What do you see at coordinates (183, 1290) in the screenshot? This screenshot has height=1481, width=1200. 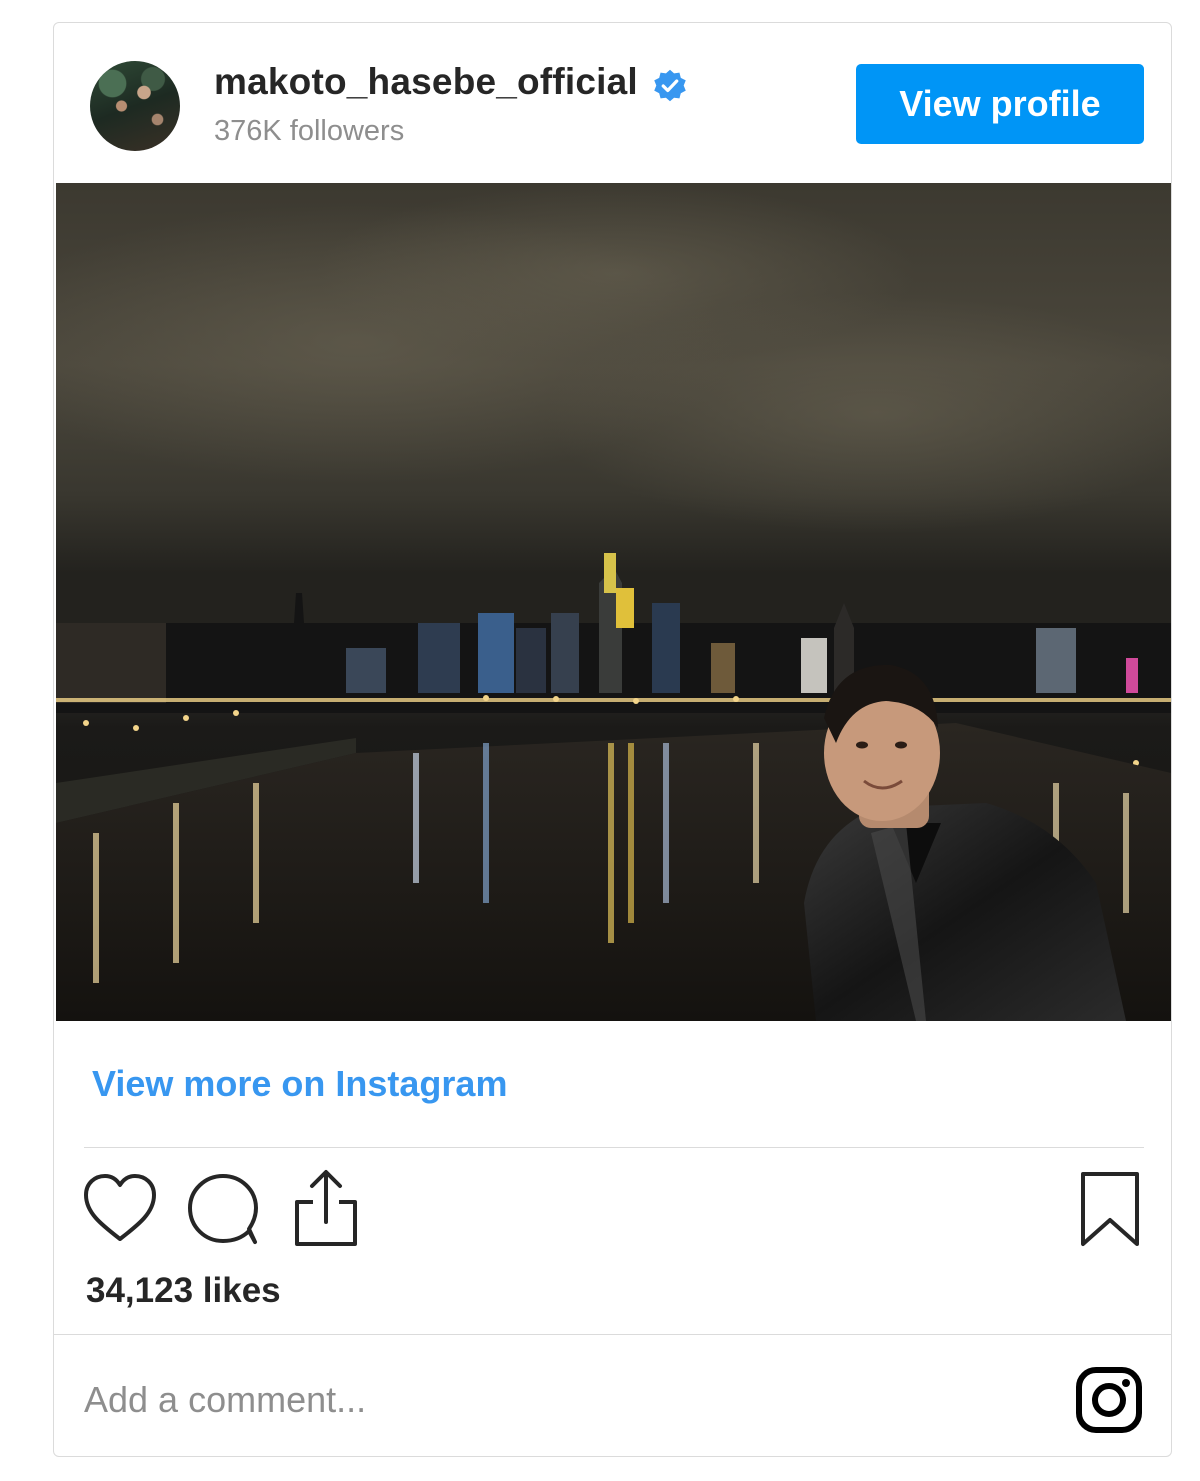 I see `likes-count: 34,123 likes` at bounding box center [183, 1290].